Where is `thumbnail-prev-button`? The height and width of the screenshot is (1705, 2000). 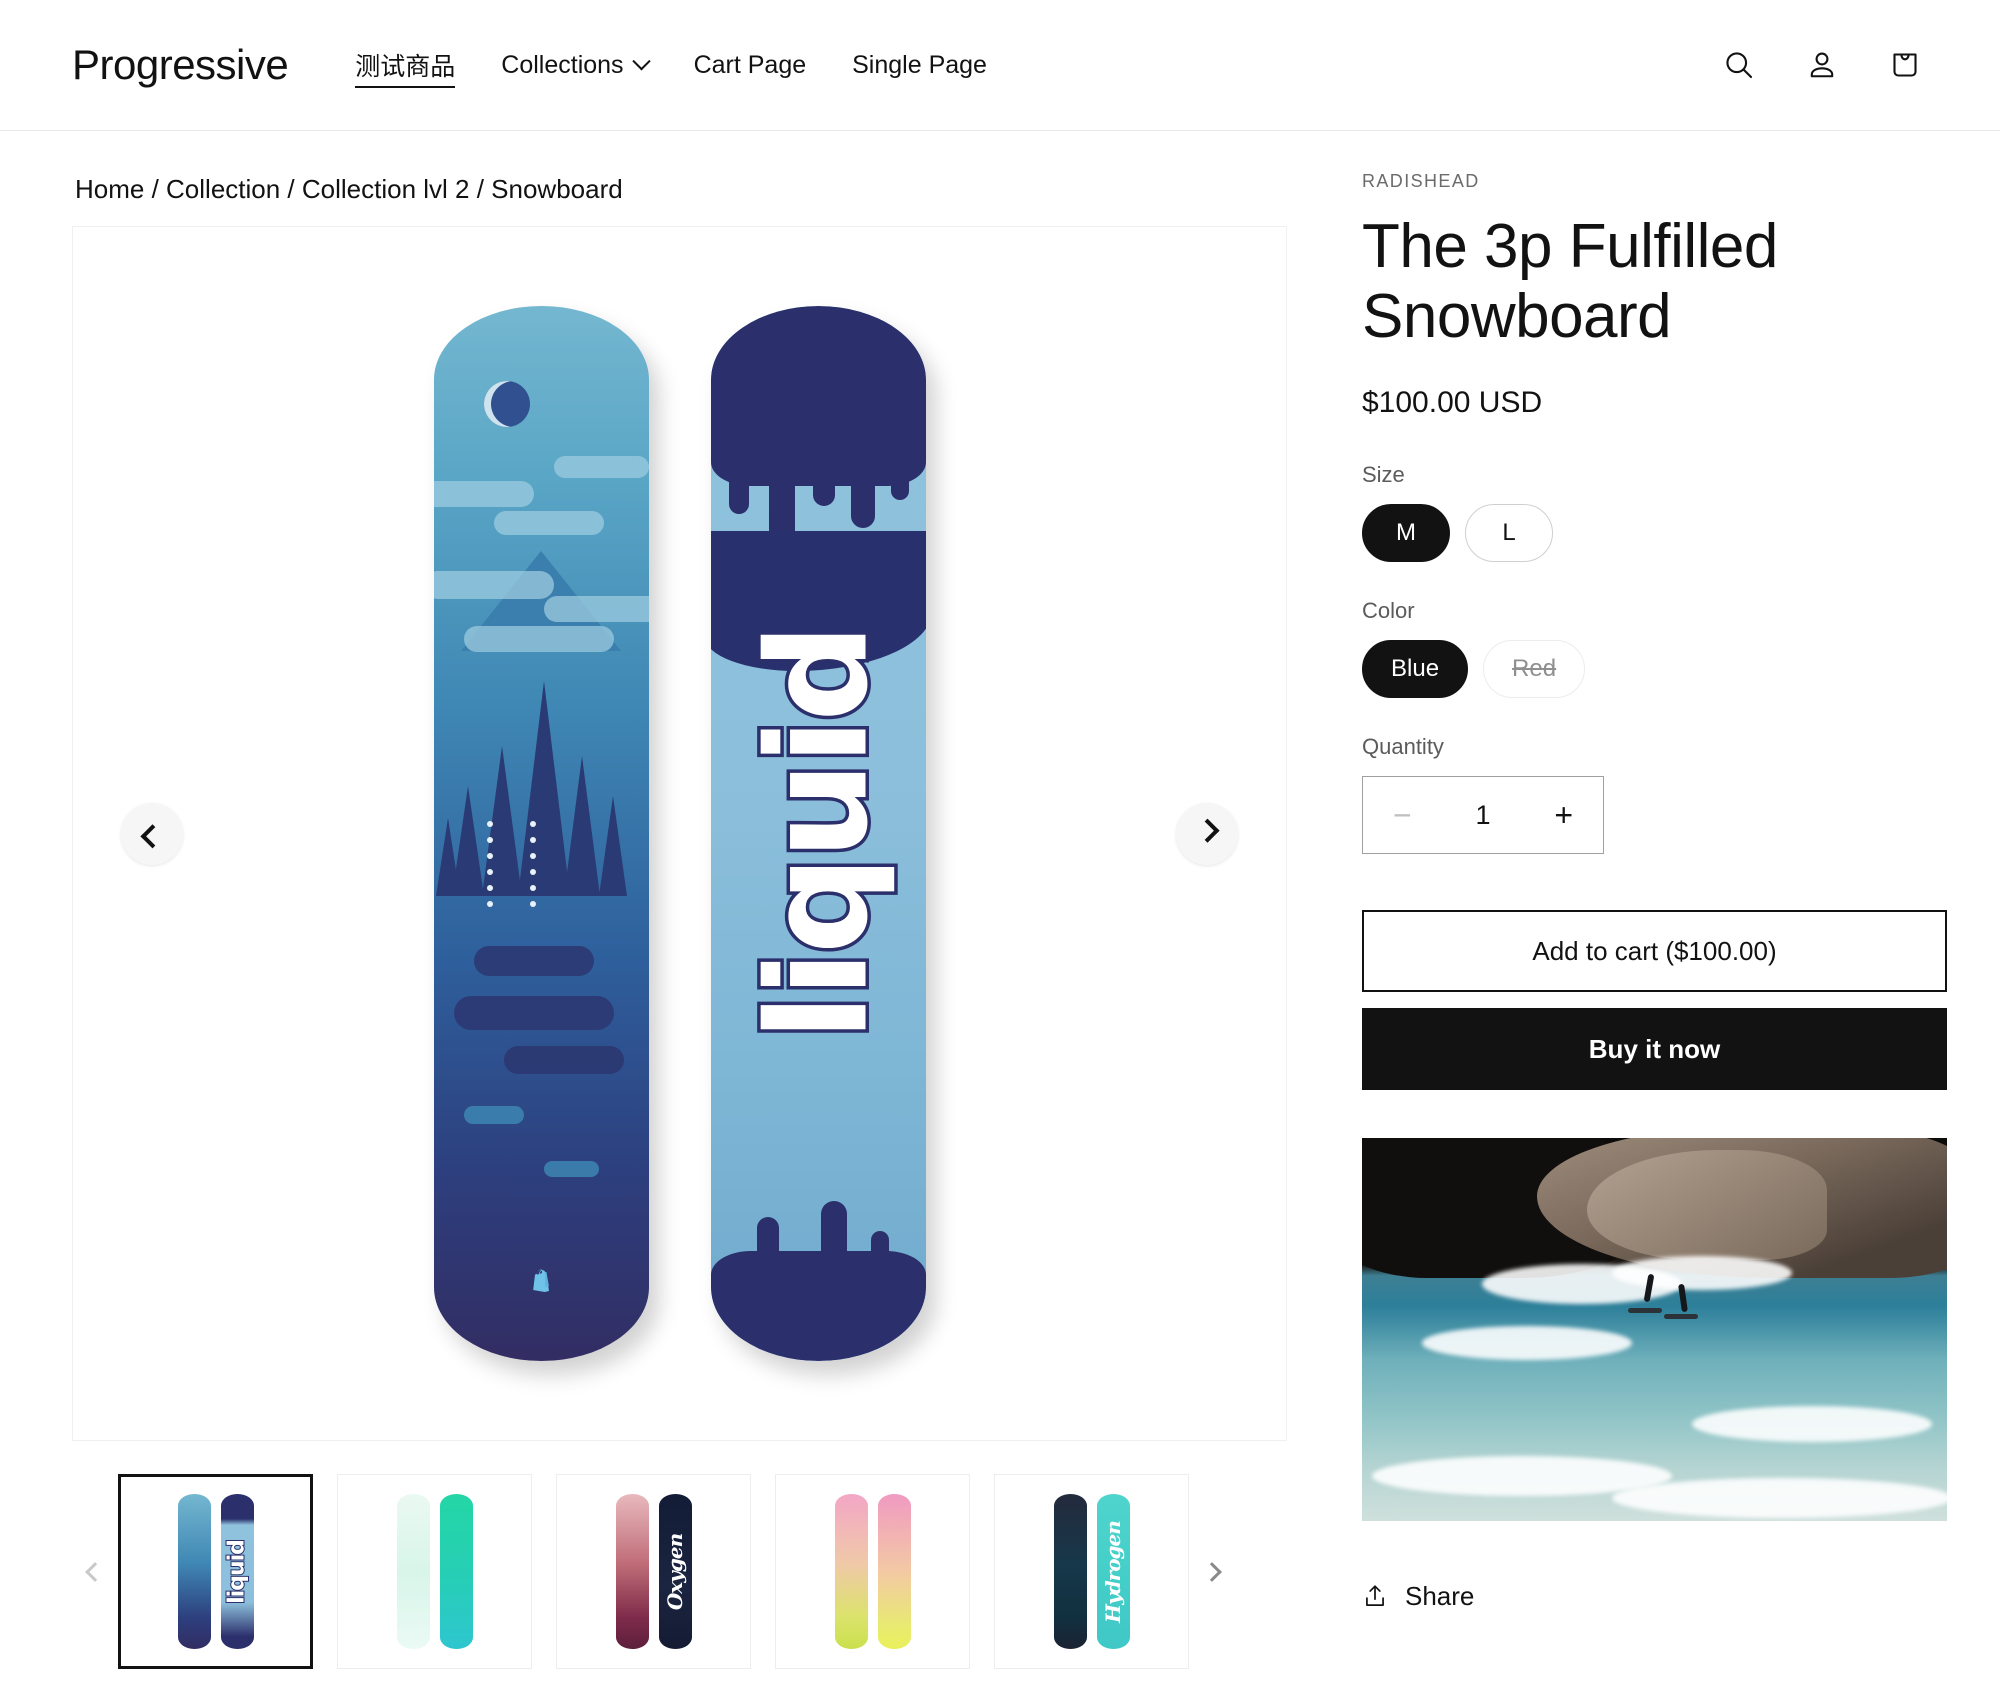
thumbnail-prev-button is located at coordinates (95, 1571).